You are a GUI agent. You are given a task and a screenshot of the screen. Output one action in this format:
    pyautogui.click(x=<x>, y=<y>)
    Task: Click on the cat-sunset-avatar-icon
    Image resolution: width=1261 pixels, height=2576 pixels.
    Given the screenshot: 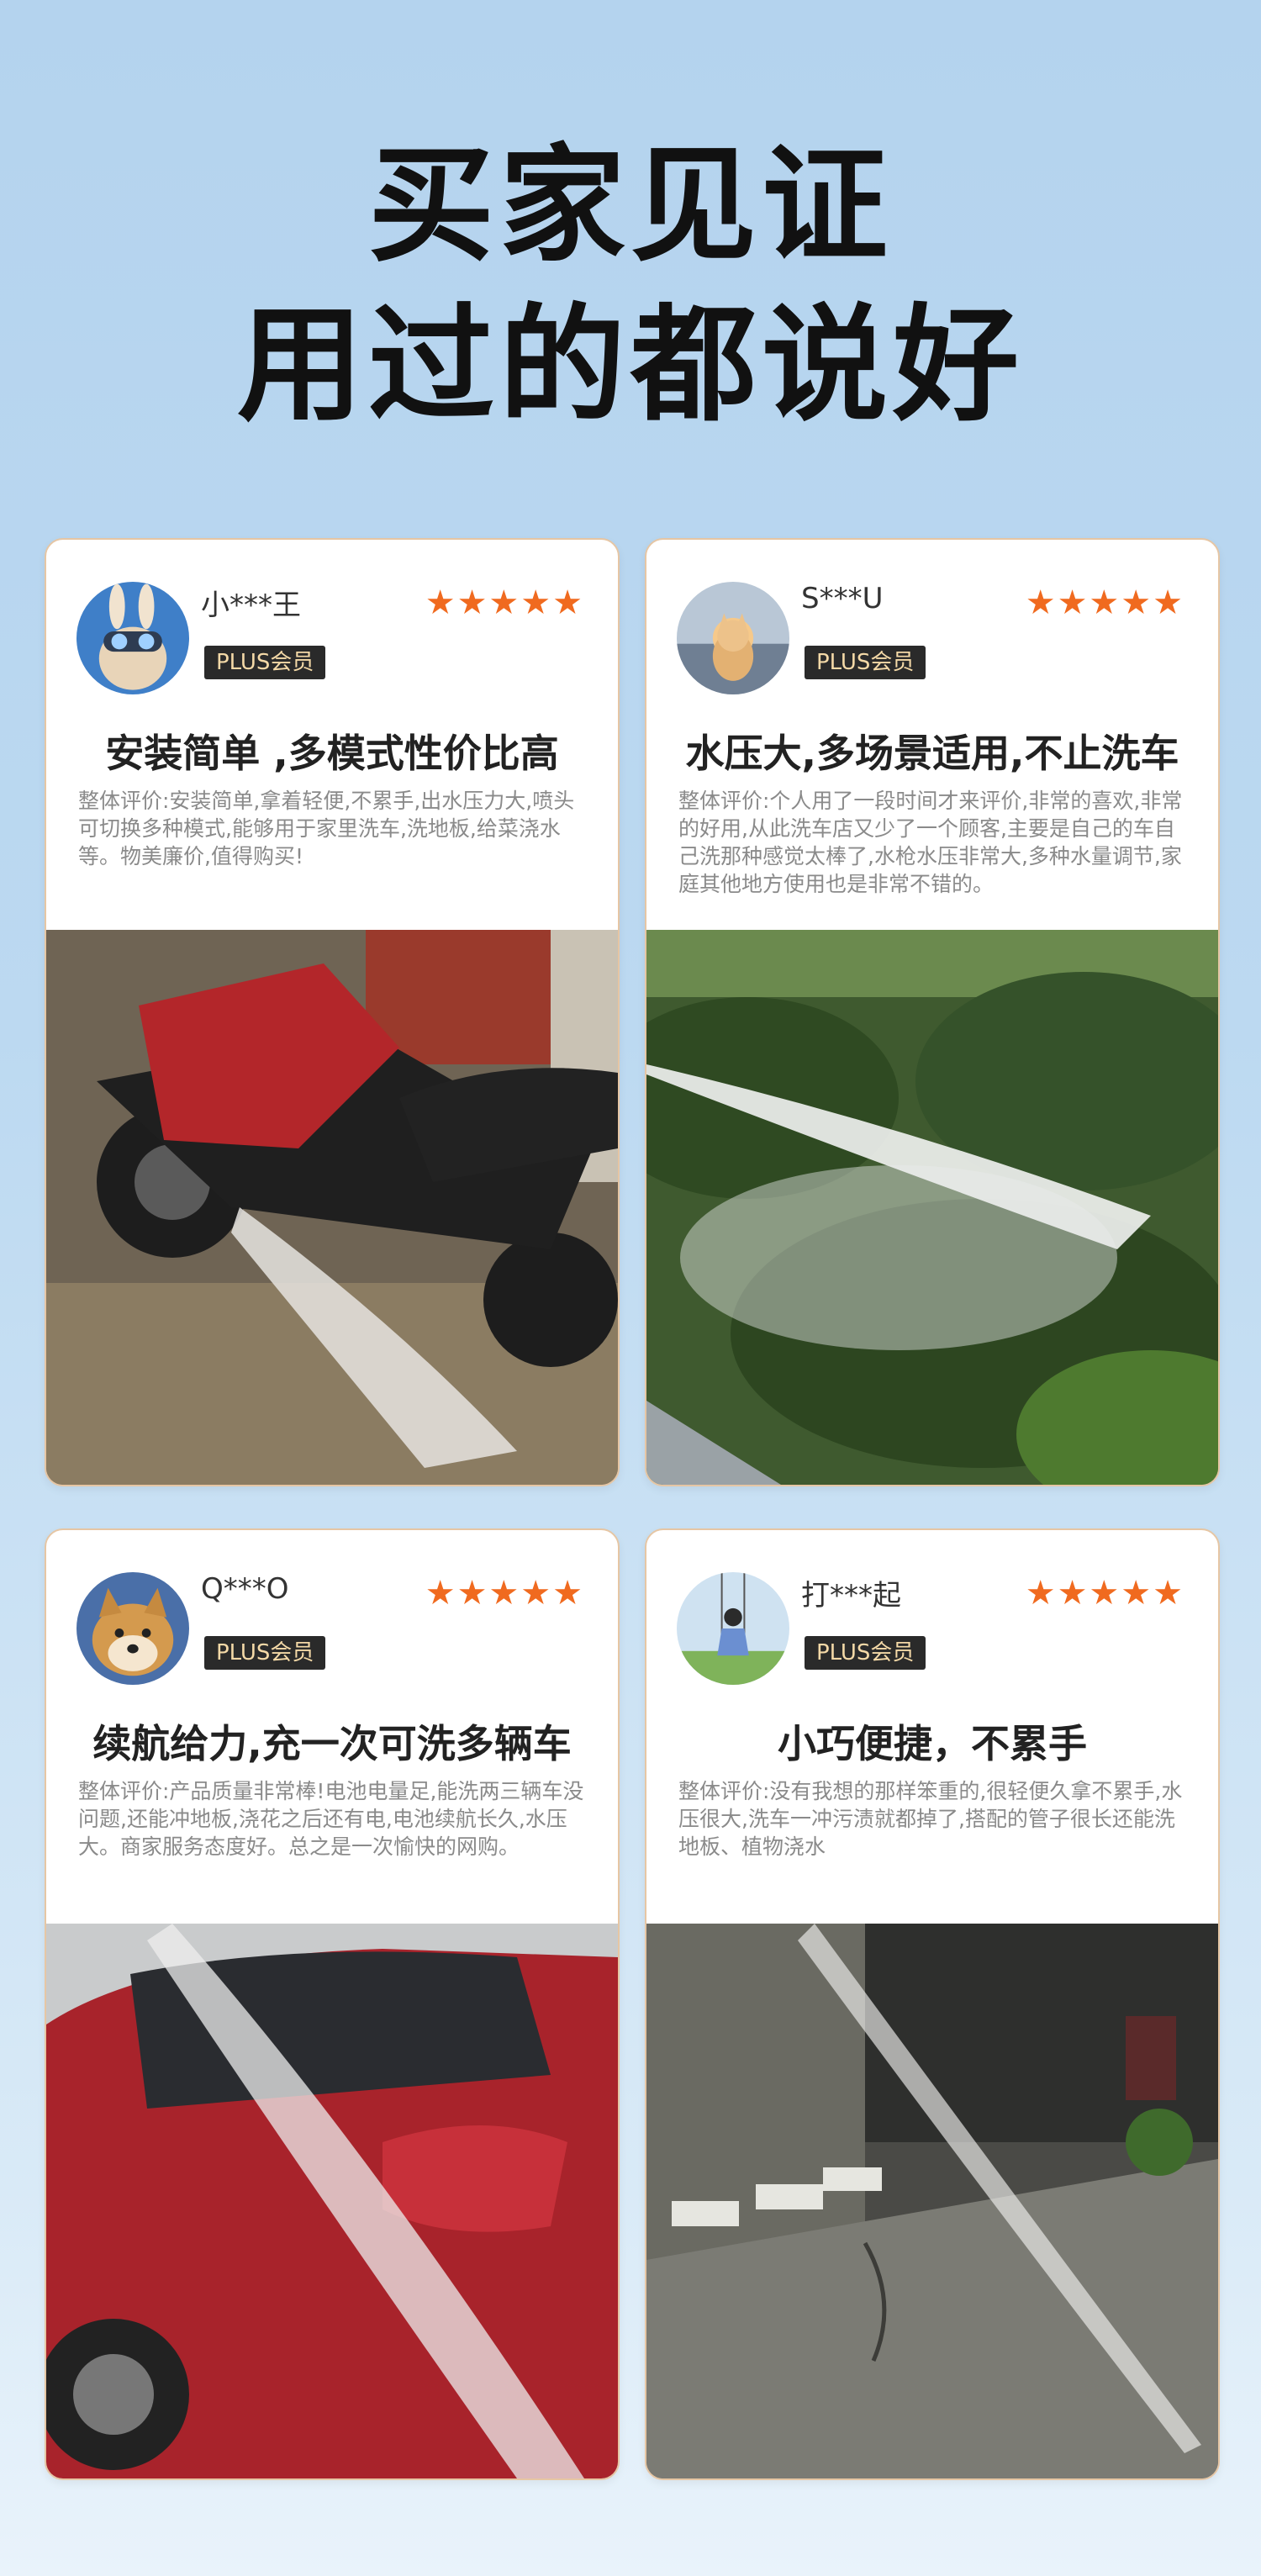 What is the action you would take?
    pyautogui.click(x=733, y=638)
    